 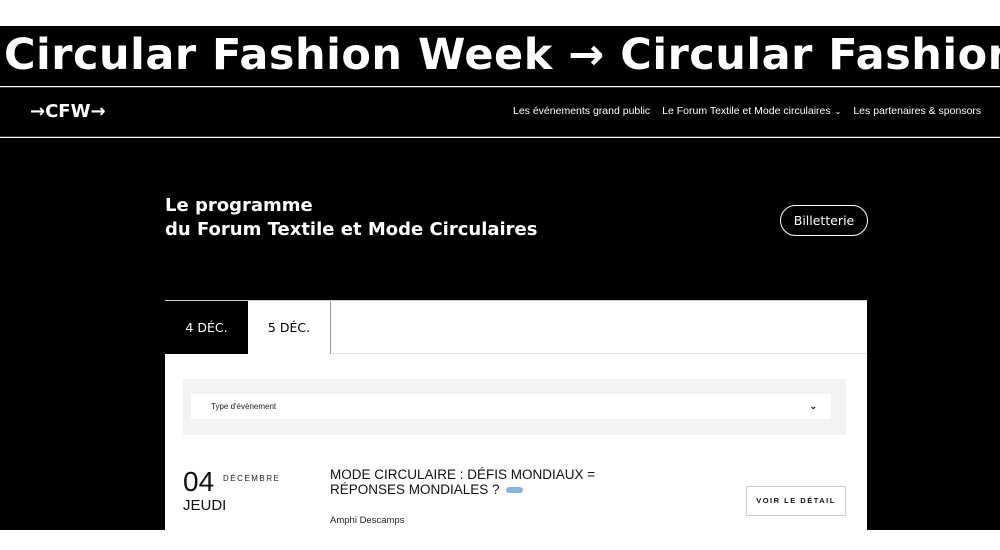 What do you see at coordinates (244, 406) in the screenshot?
I see `event-type-select-label: Type d'événement` at bounding box center [244, 406].